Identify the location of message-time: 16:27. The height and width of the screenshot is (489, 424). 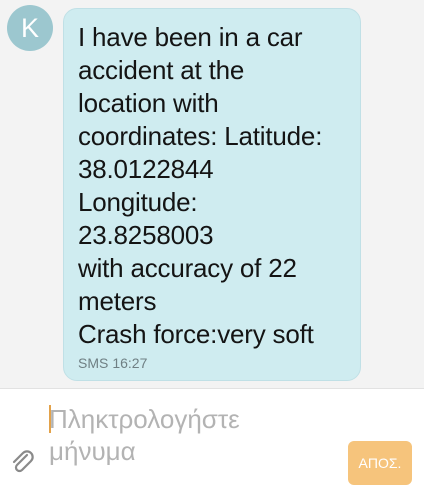
(130, 363).